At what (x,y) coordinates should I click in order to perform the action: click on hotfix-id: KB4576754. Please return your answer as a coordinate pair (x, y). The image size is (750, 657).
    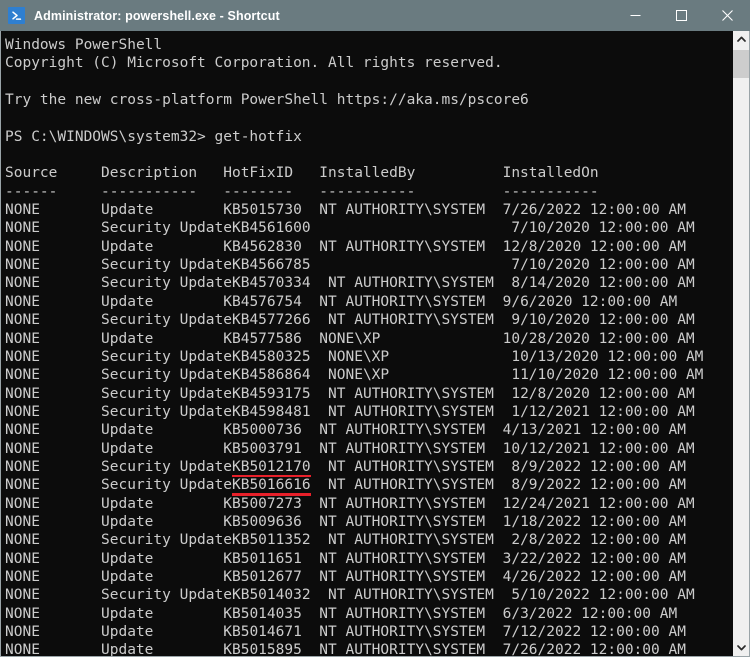
    Looking at the image, I should click on (262, 301).